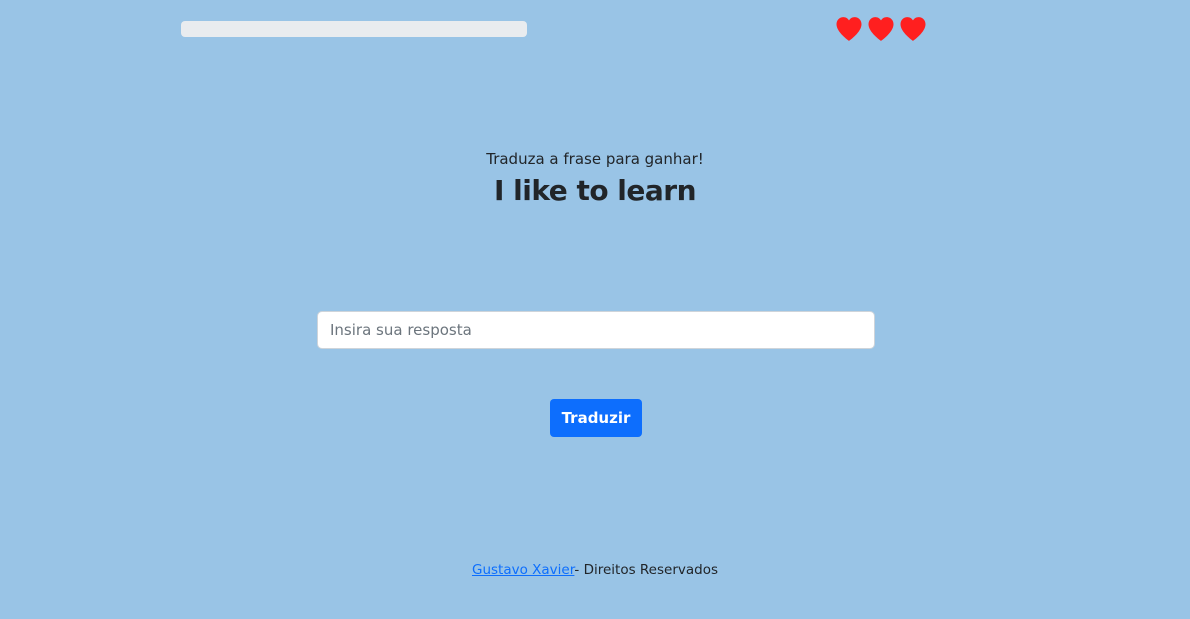  Describe the element at coordinates (596, 330) in the screenshot. I see `answer-input` at that location.